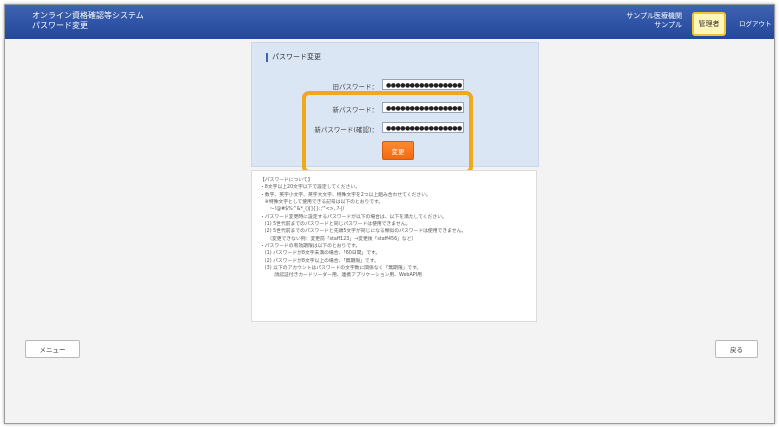 This screenshot has height=427, width=779. I want to click on info-line: ・数字、英字小文字、英字大文字、特殊文字を2つ以上組み合わせてください。, so click(345, 195).